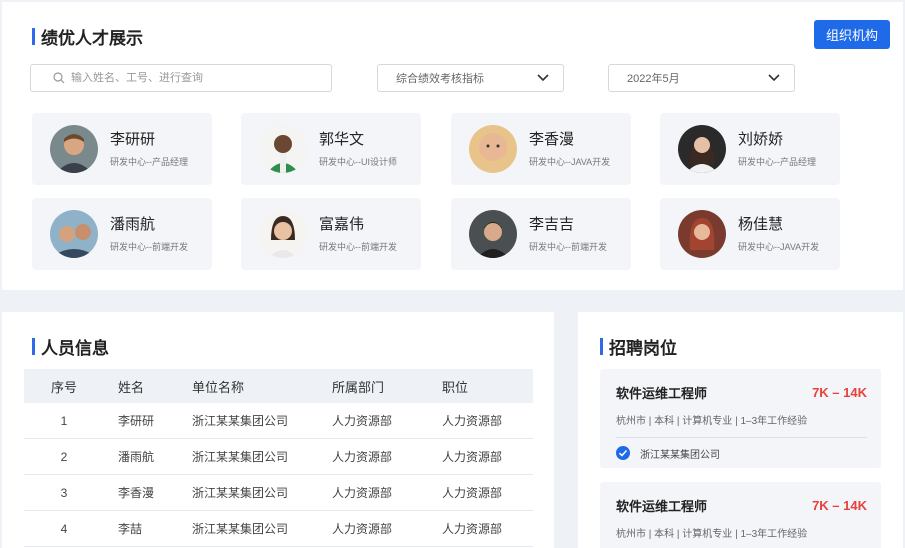 The height and width of the screenshot is (548, 905). Describe the element at coordinates (331, 234) in the screenshot. I see `person-card: 富嘉伟研发中心--前端开发` at that location.